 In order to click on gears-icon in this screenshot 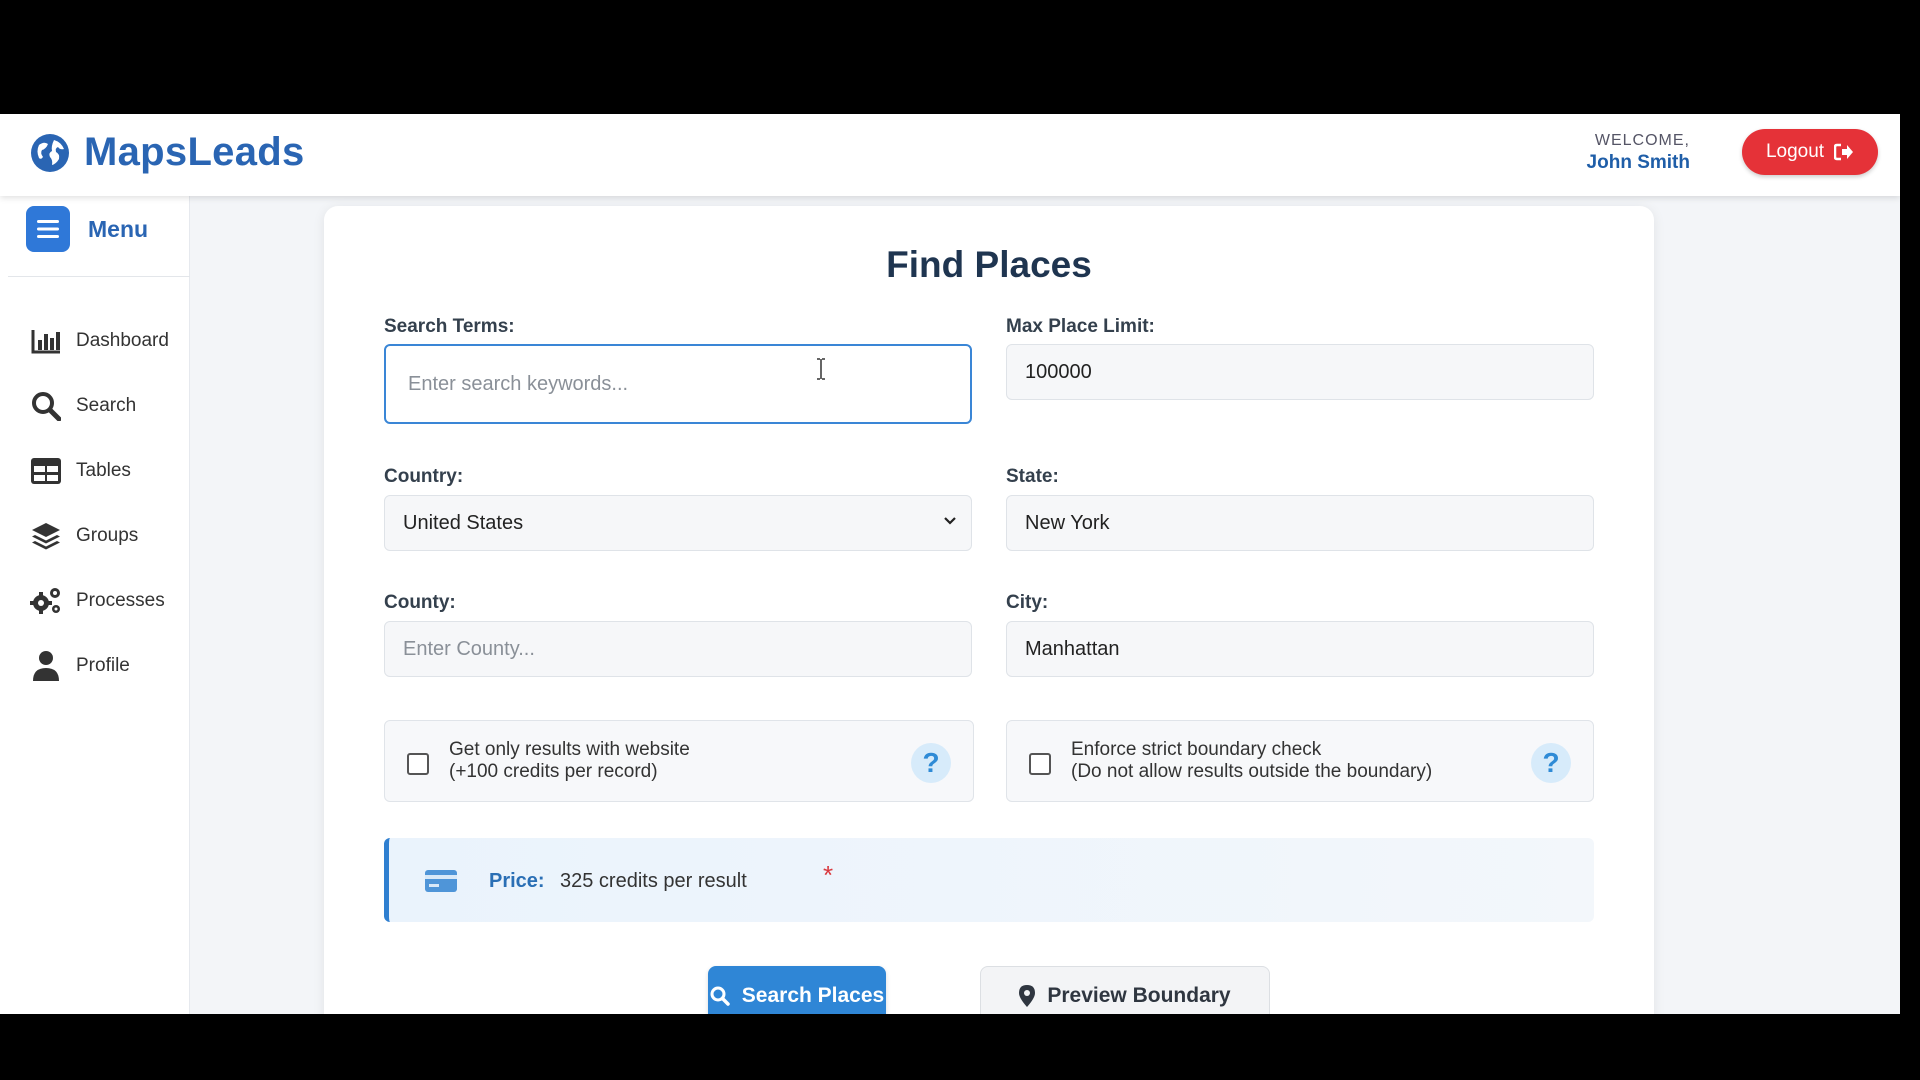, I will do `click(46, 601)`.